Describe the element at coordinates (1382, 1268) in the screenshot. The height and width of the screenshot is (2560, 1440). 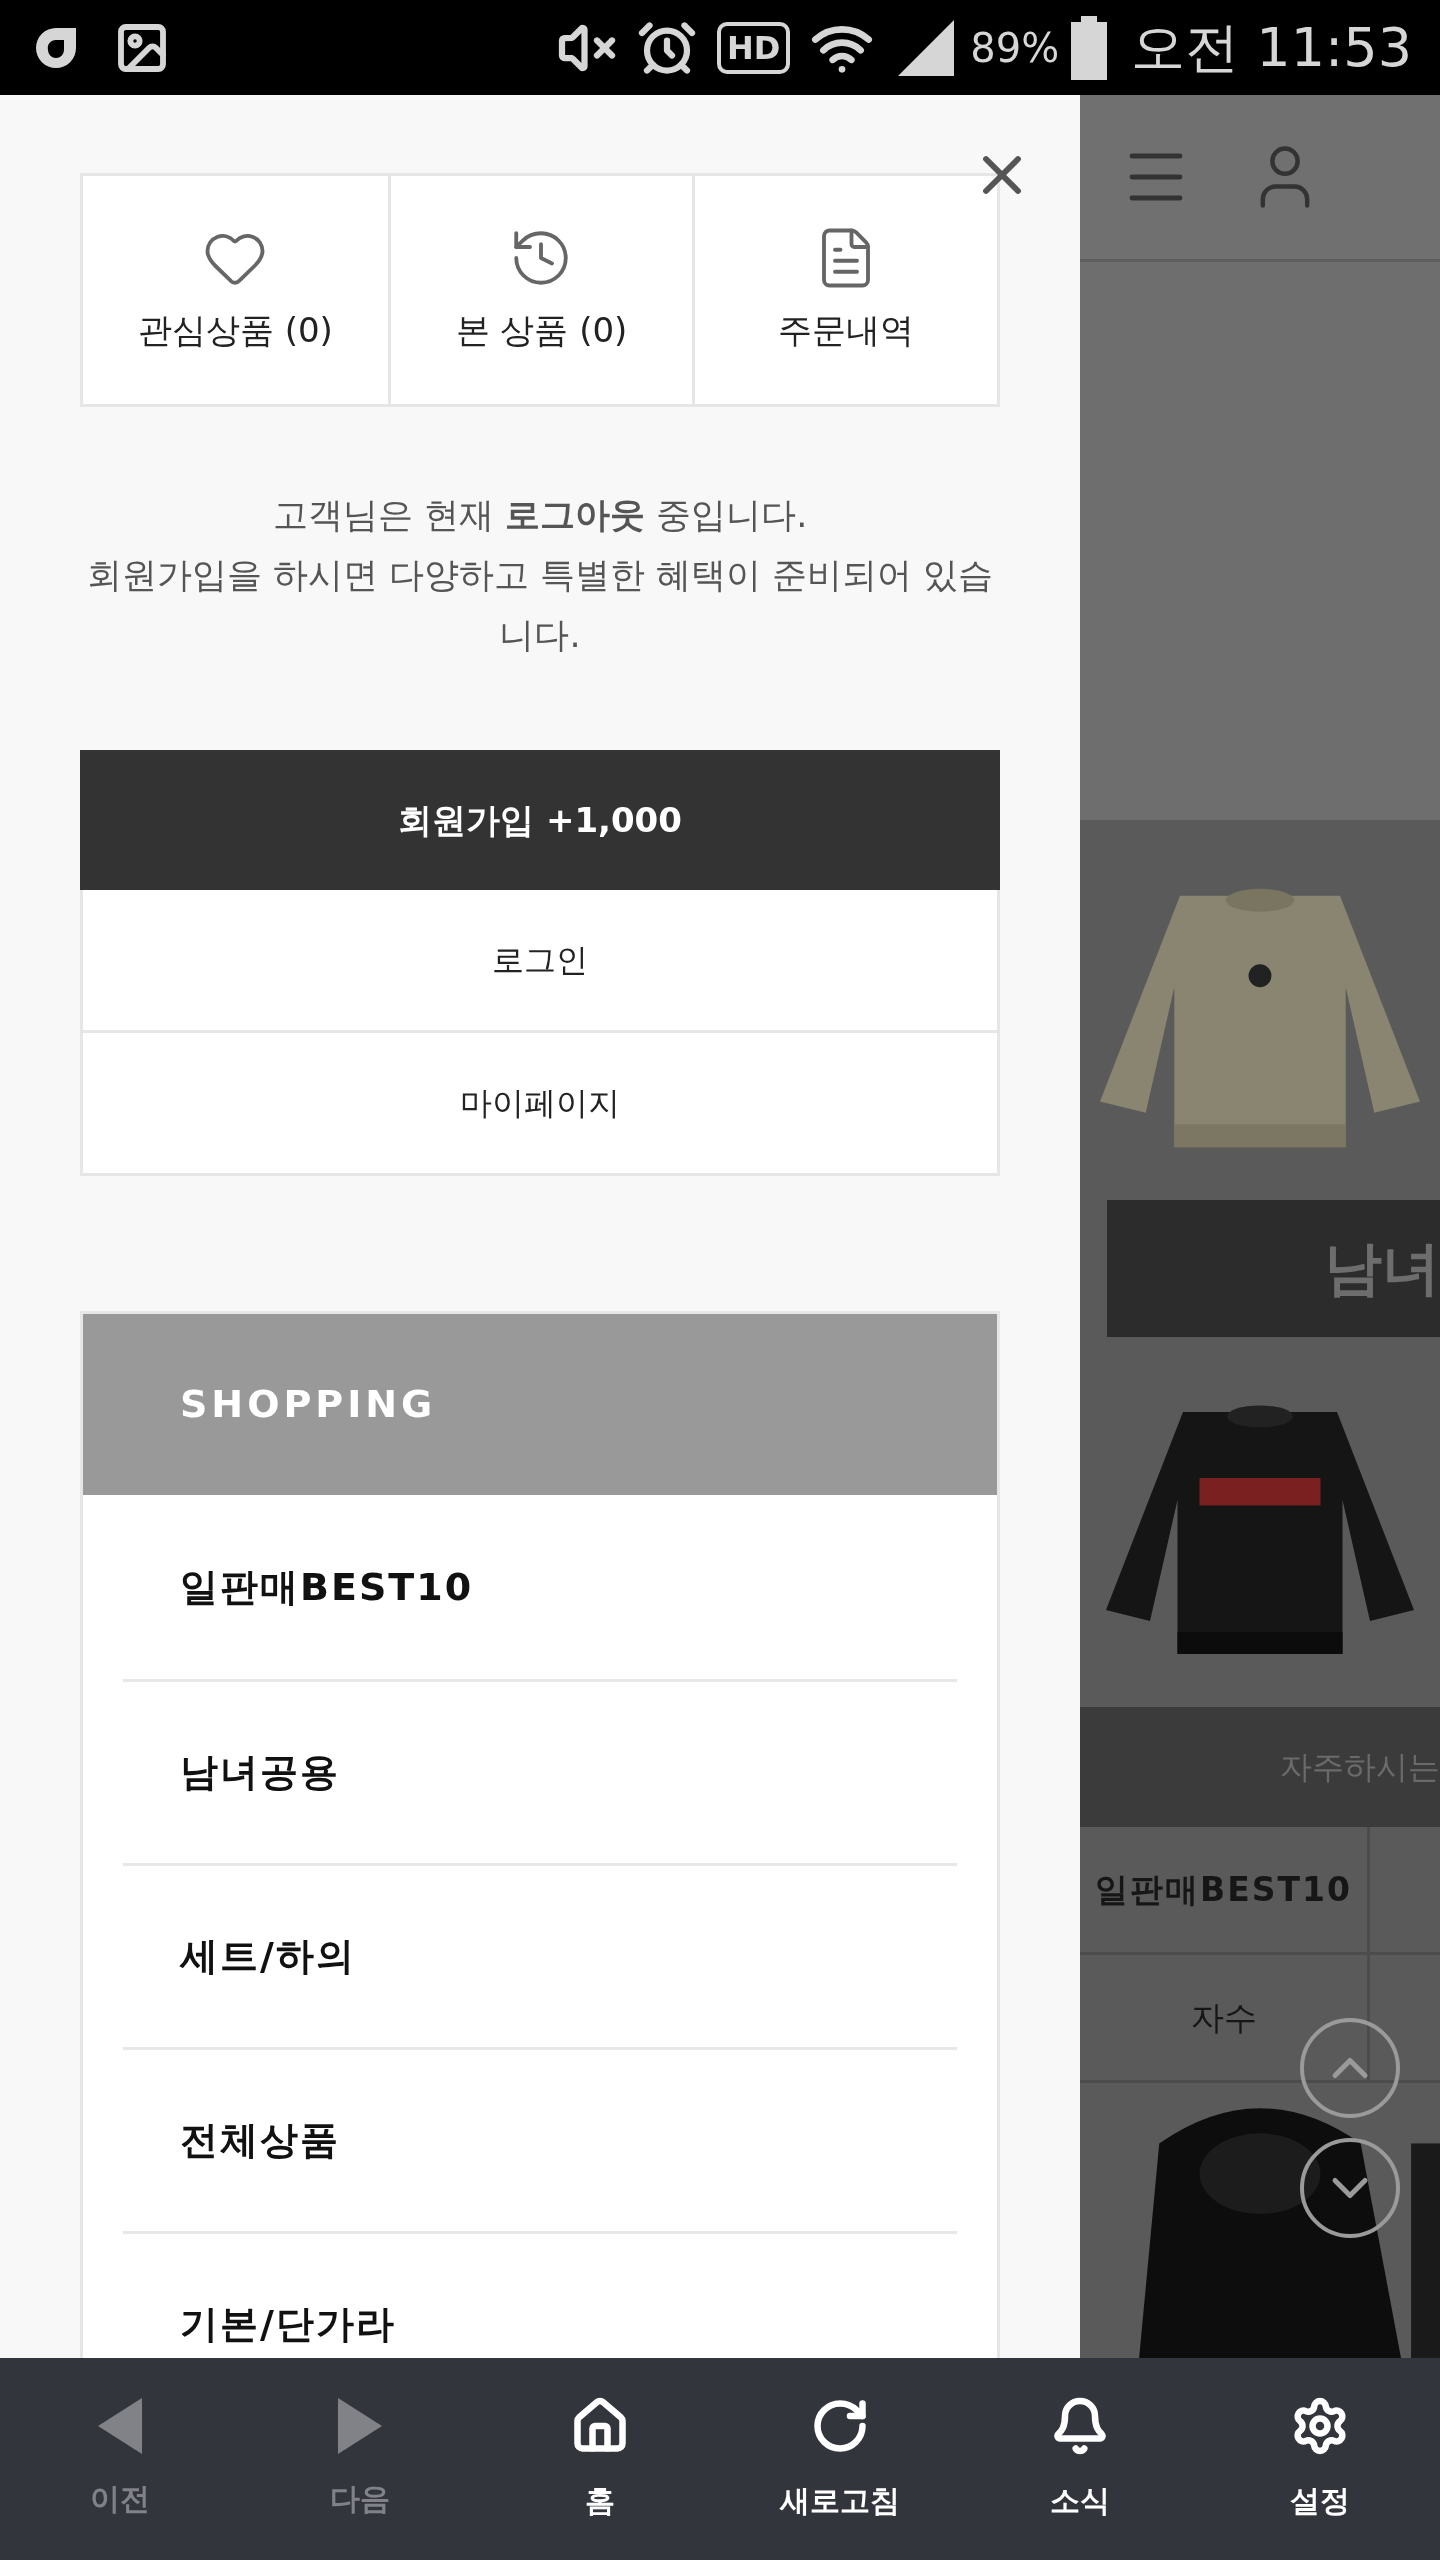
I see `banner-text: 남녀` at that location.